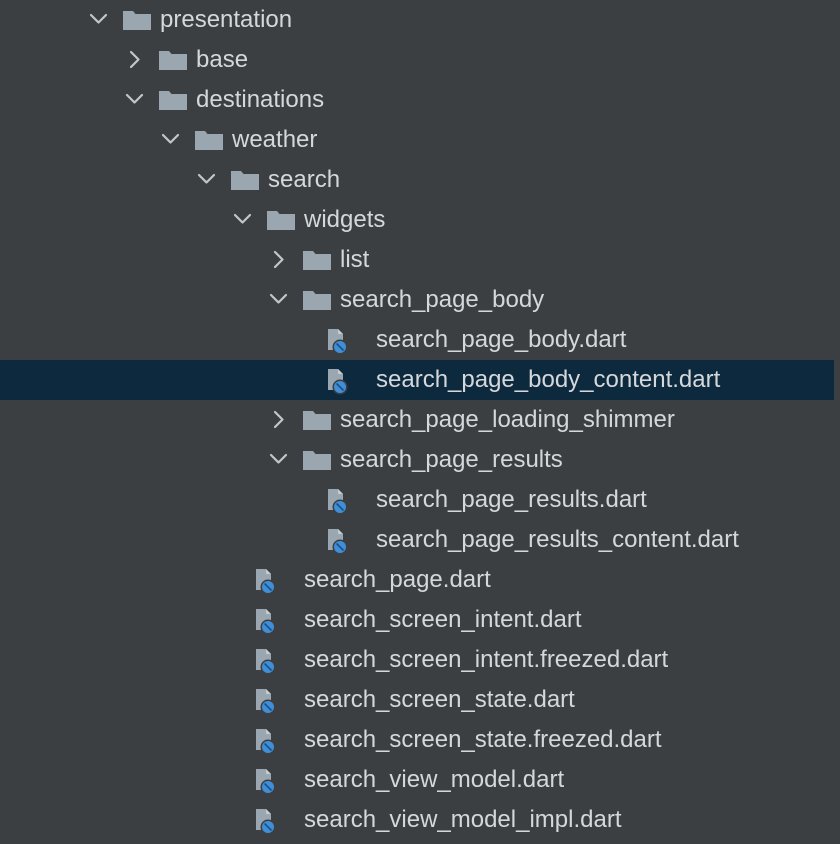 This screenshot has width=840, height=844. What do you see at coordinates (304, 179) in the screenshot?
I see `tree-item-label: search` at bounding box center [304, 179].